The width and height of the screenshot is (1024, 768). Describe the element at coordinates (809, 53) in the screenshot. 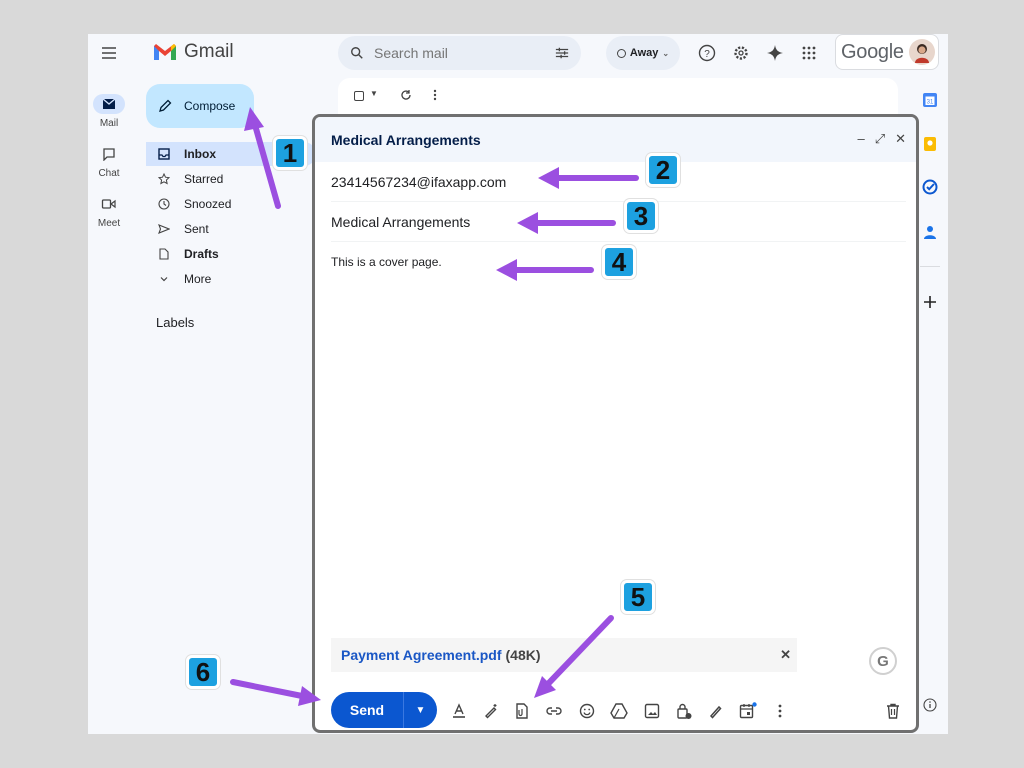

I see `apps-grid-icon` at that location.